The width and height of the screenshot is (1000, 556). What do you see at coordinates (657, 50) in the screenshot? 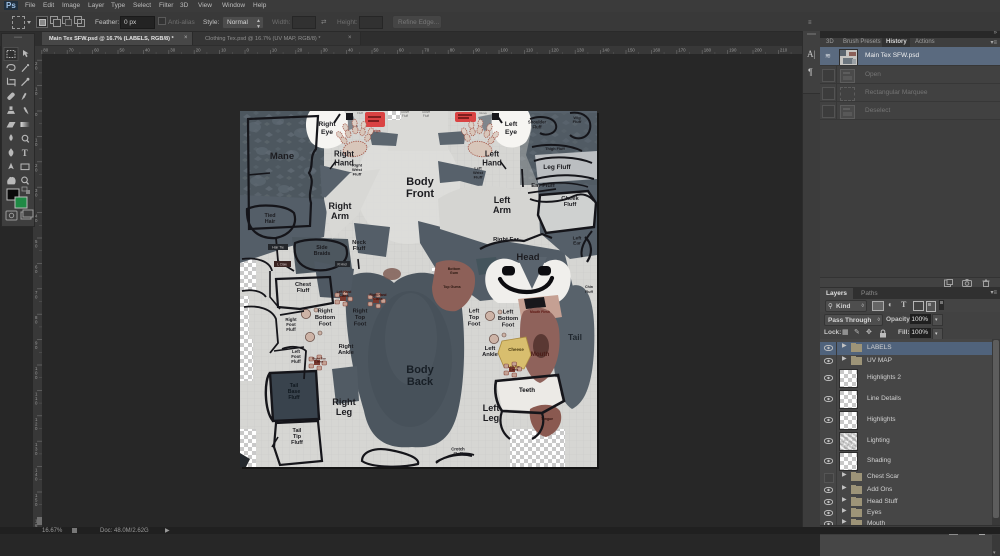
I see `svg-text: 160` at bounding box center [657, 50].